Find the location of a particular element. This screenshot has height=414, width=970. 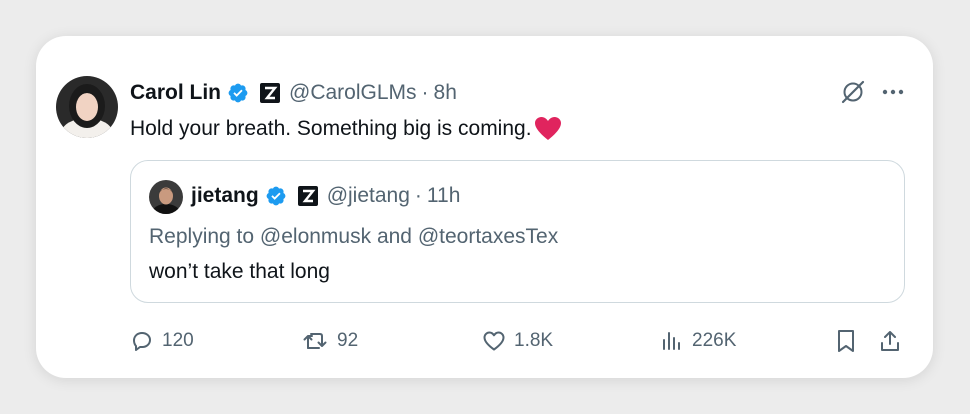

like-count: 1.8K is located at coordinates (534, 340).